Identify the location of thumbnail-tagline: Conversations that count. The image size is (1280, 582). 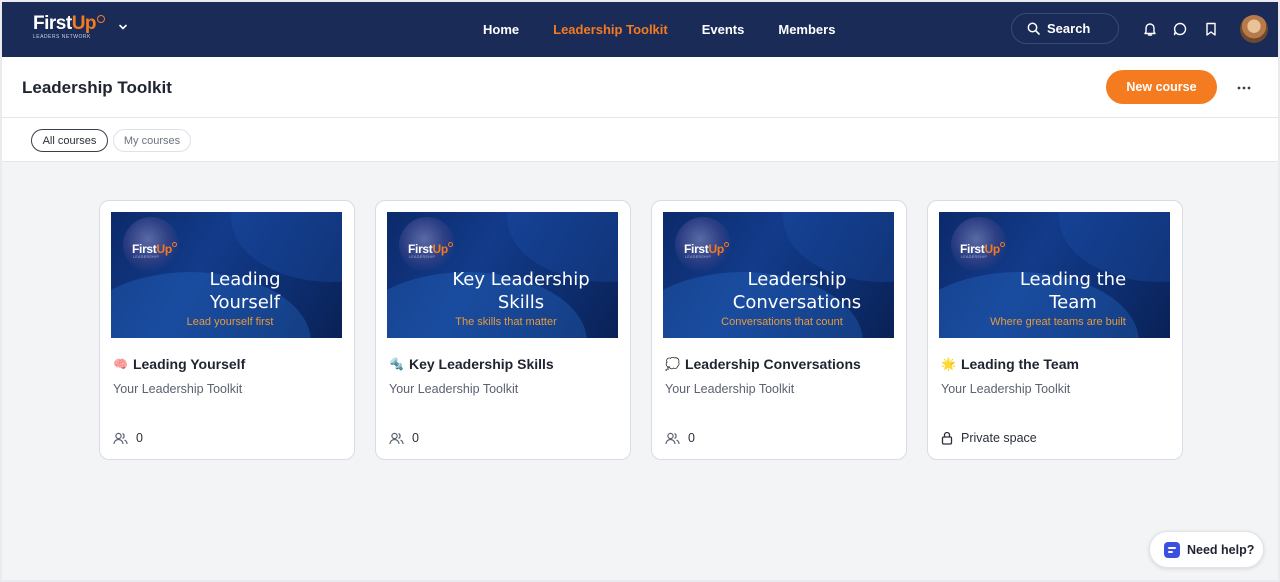
(782, 322).